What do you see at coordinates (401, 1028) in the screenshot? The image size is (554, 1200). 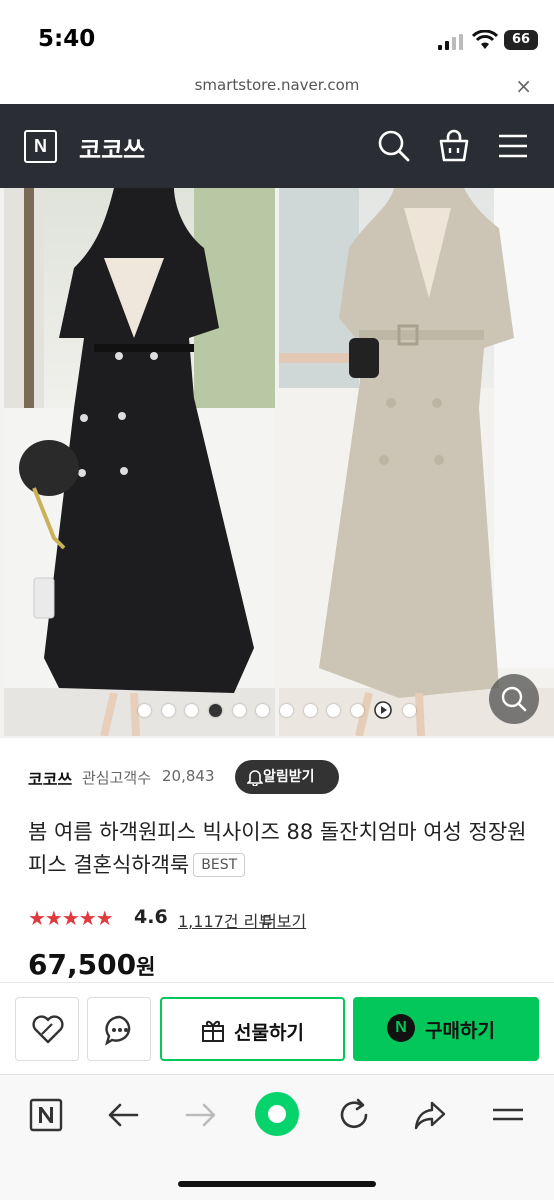 I see `naver-pay-badge: N` at bounding box center [401, 1028].